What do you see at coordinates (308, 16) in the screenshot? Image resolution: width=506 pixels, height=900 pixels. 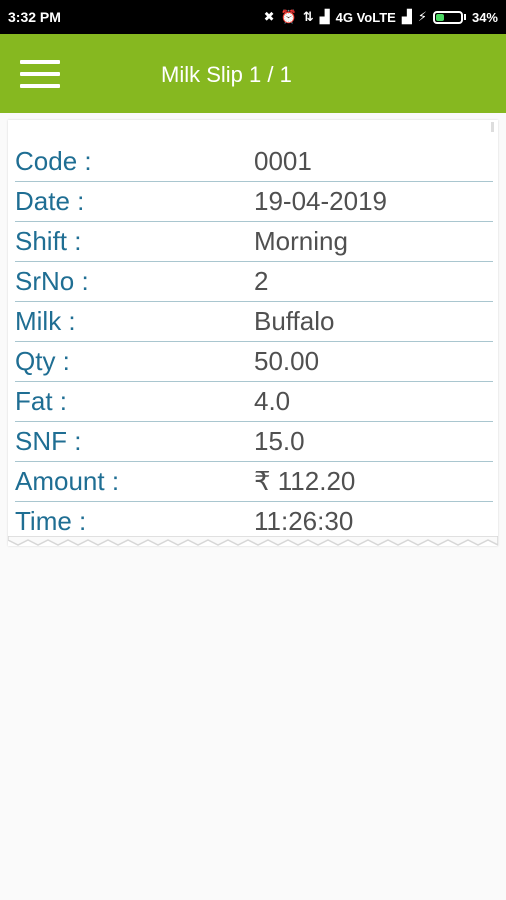 I see `network-icon: ⇅` at bounding box center [308, 16].